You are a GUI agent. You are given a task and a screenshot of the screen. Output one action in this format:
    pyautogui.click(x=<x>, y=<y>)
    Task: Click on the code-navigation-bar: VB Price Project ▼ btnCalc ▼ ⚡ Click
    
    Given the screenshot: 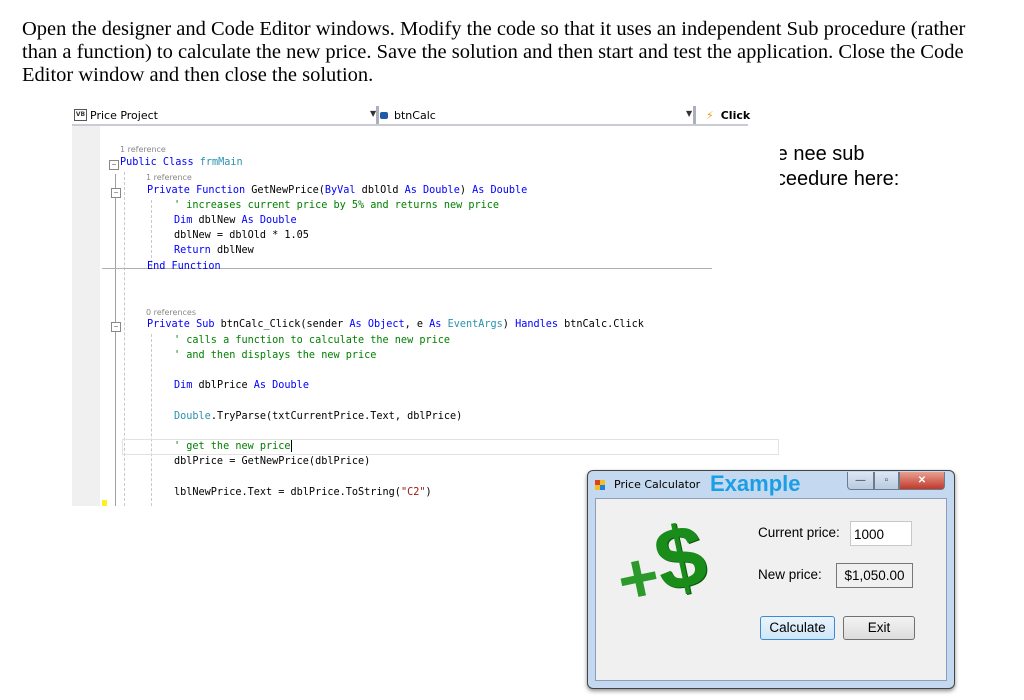 What is the action you would take?
    pyautogui.click(x=411, y=116)
    